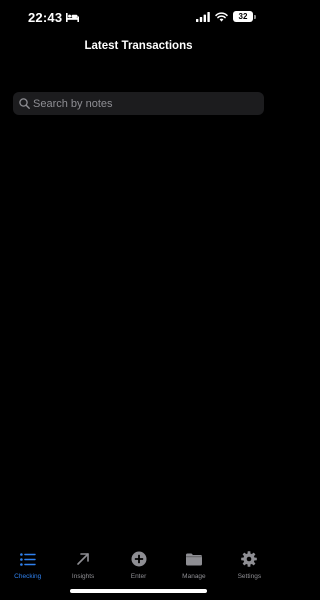 The image size is (320, 600). I want to click on status-indicators: 32, so click(226, 16).